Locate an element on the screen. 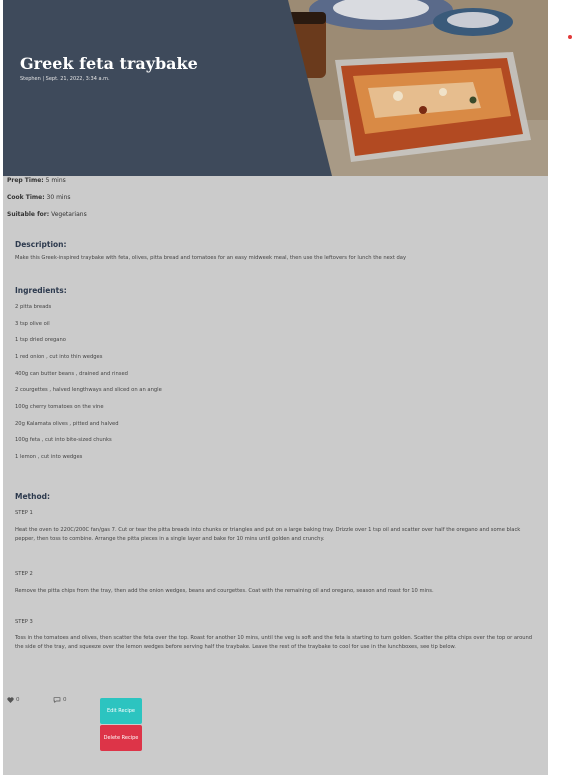 This screenshot has height=775, width=575. ingredients-heading: Ingredients: is located at coordinates (41, 290).